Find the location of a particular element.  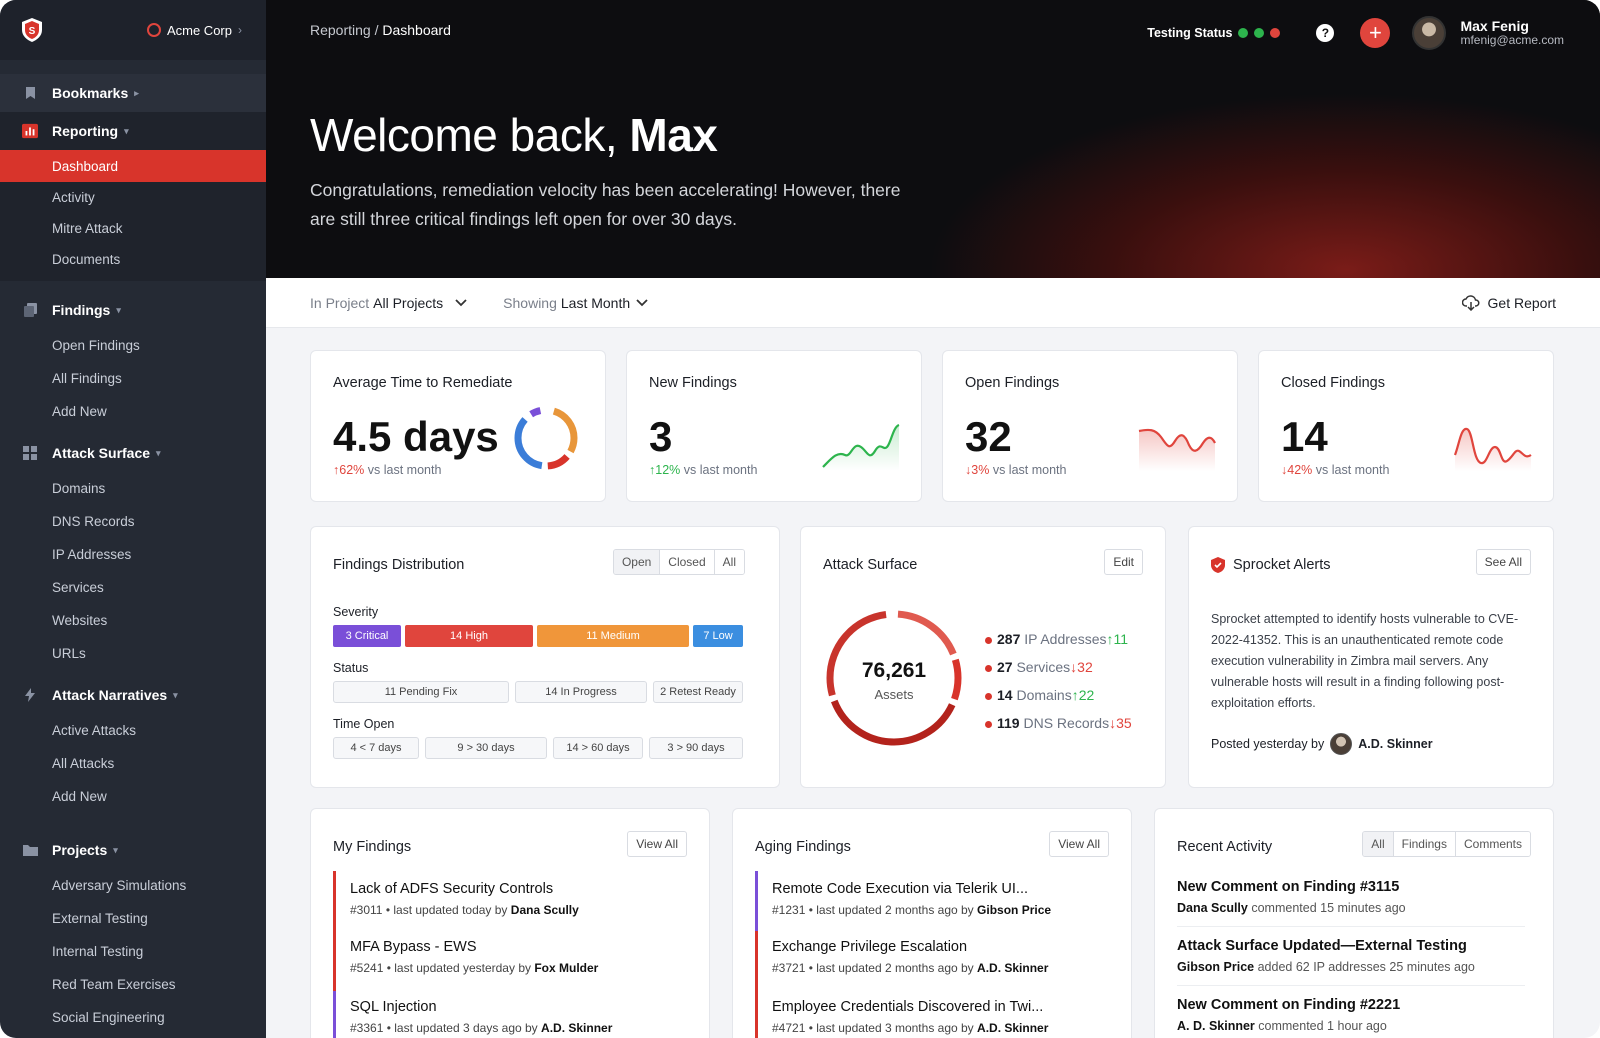

project-filter-label: In Project is located at coordinates (340, 302).